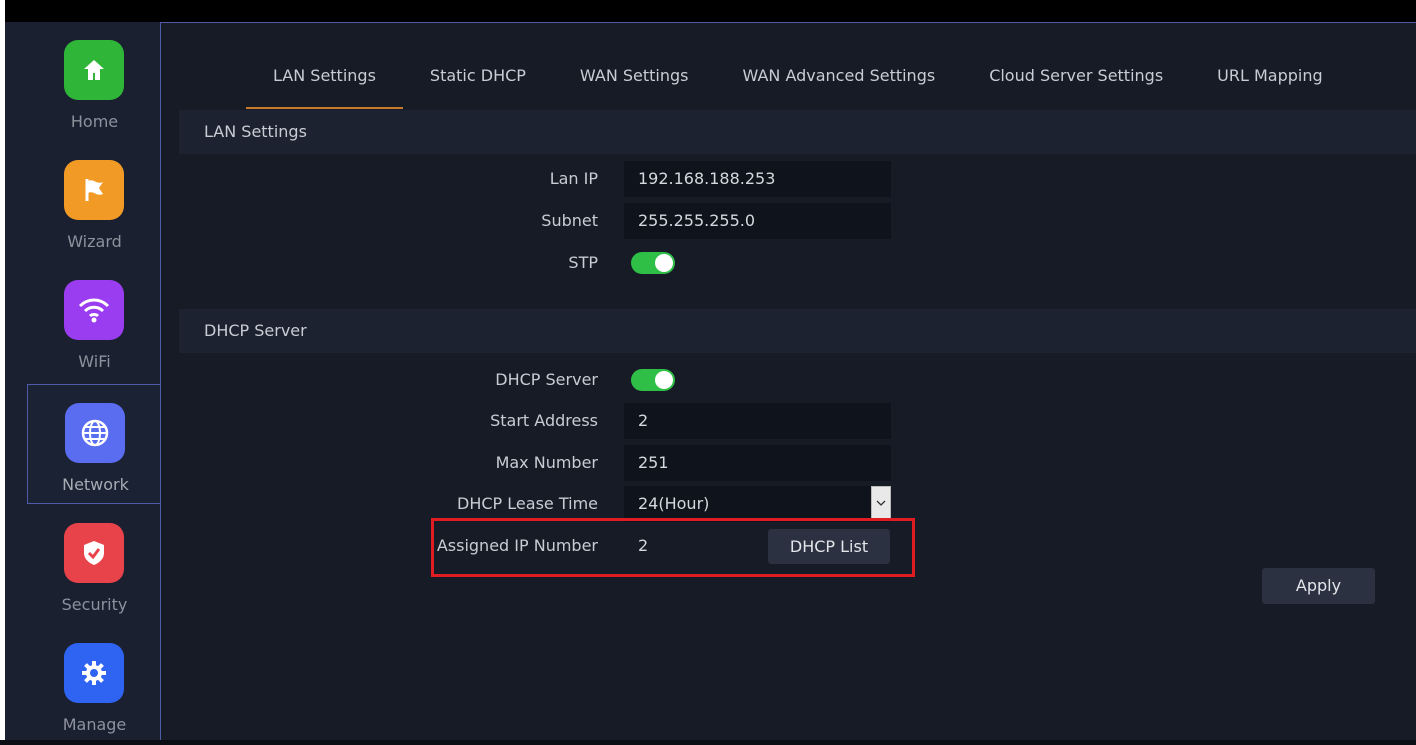 This screenshot has width=1416, height=745. I want to click on start-address-row: Start Address 2, so click(541, 421).